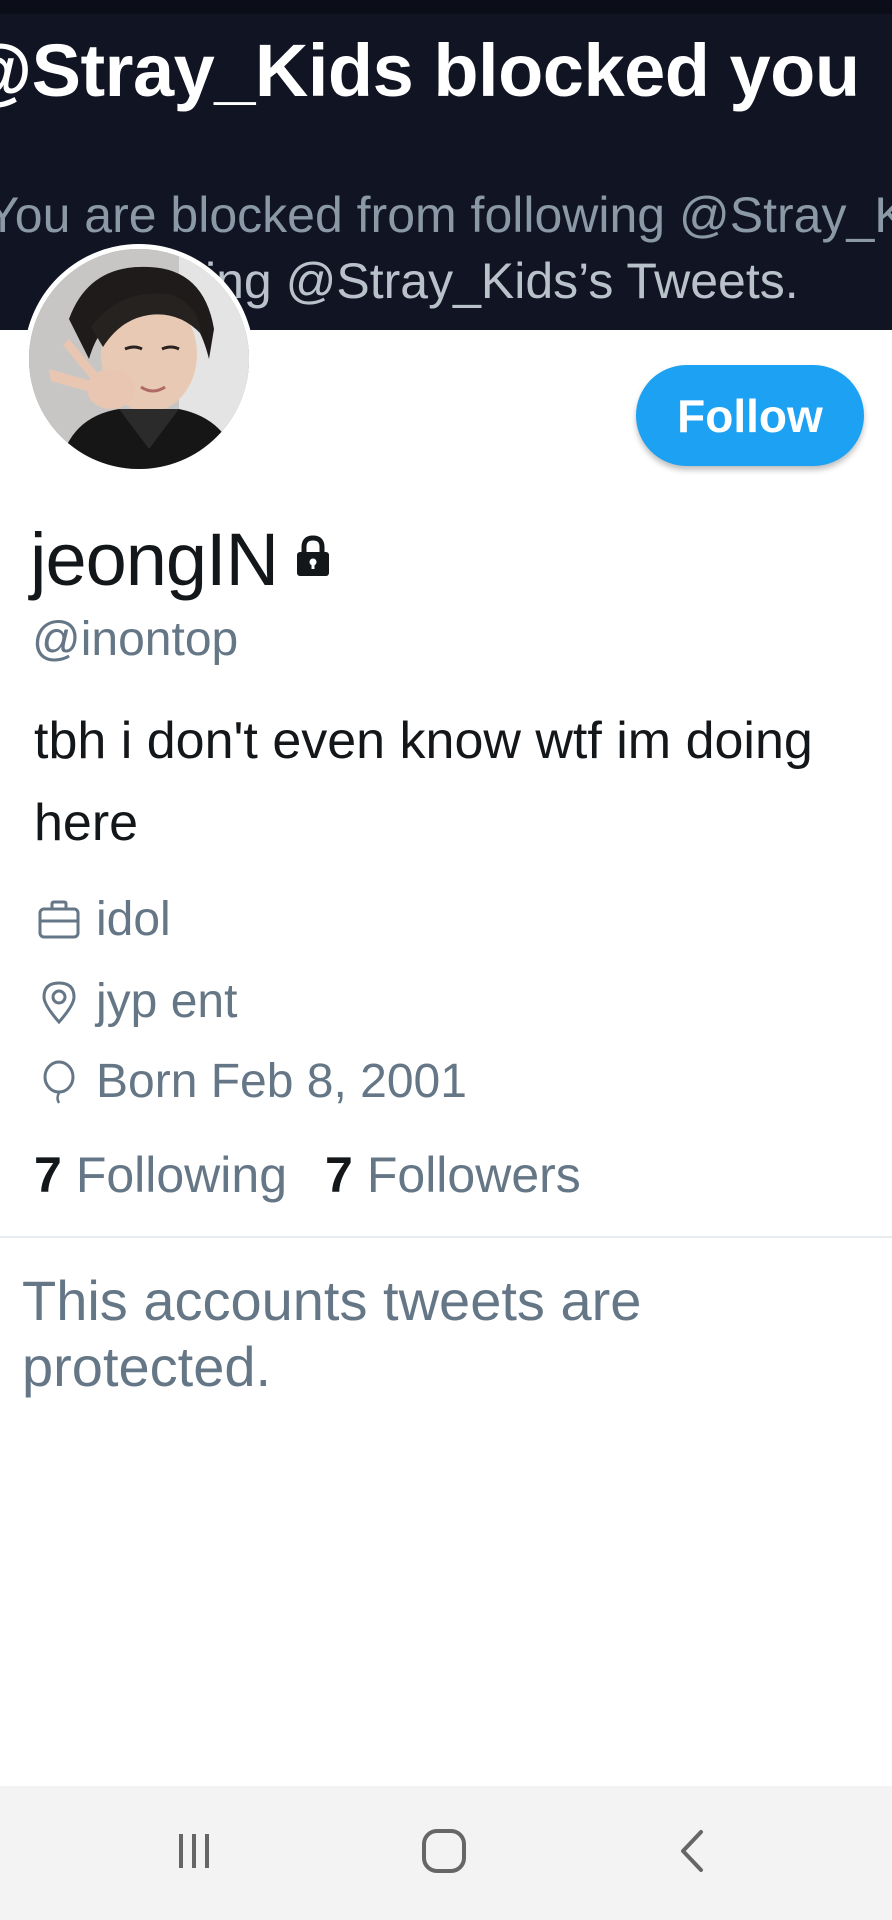  I want to click on avatar, so click(139, 359).